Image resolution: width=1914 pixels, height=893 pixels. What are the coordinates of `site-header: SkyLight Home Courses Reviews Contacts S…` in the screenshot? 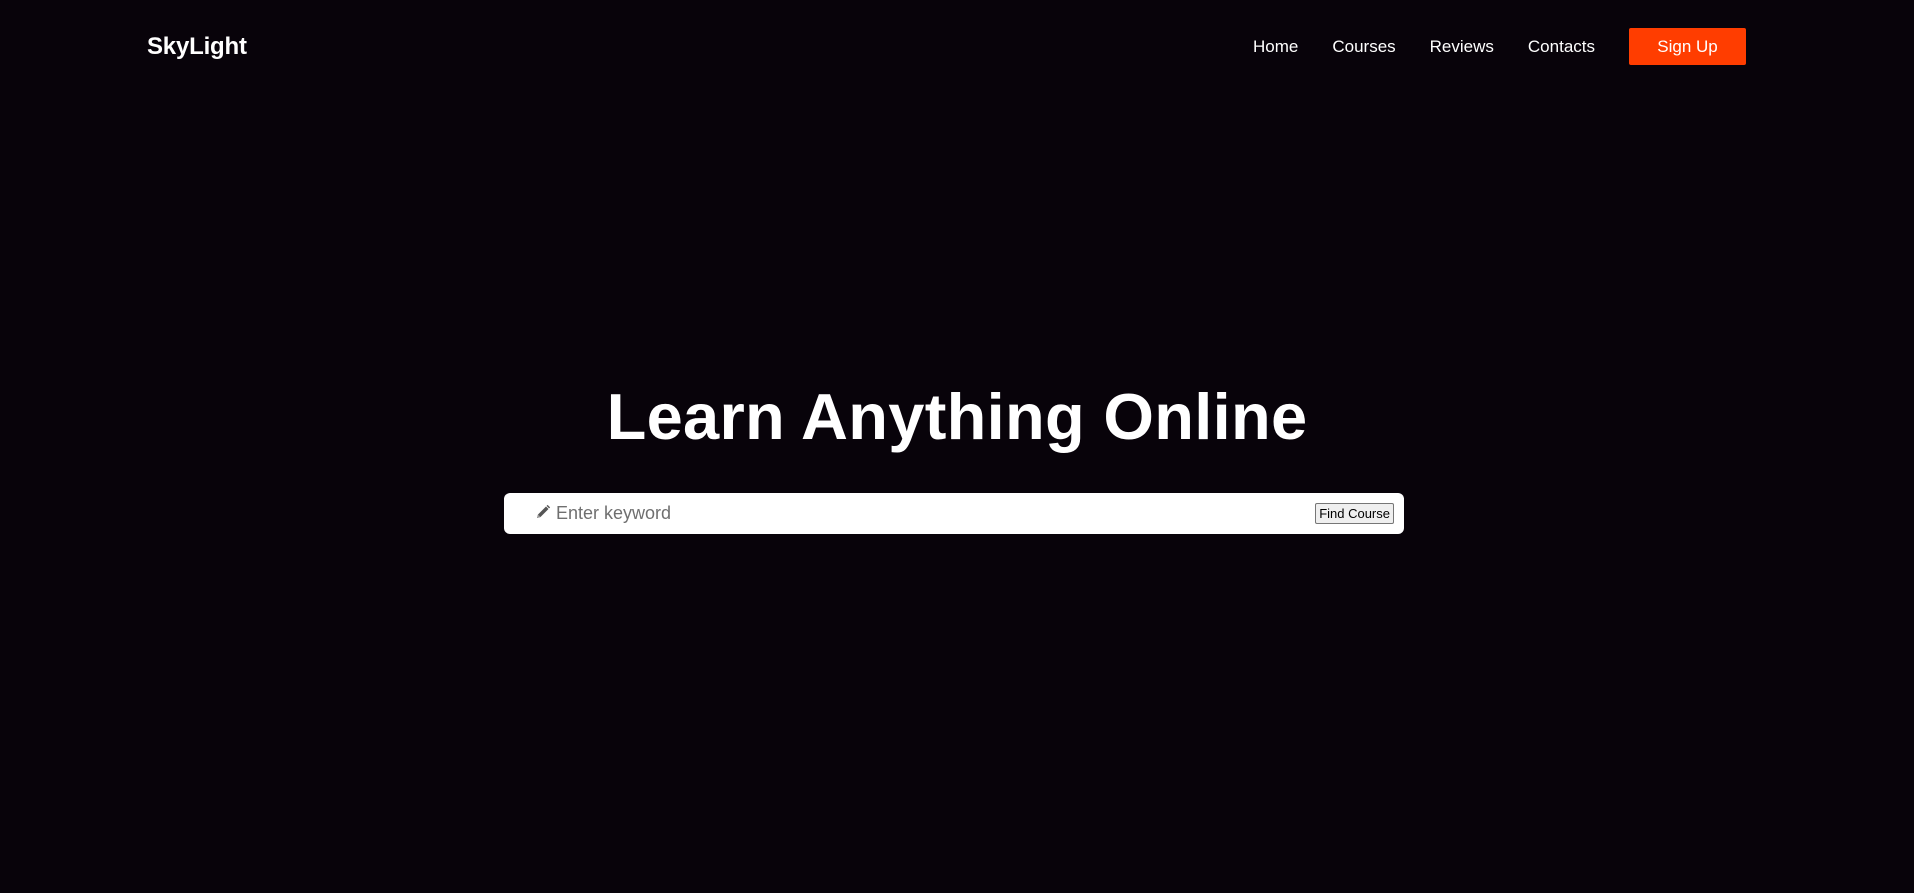 It's located at (957, 46).